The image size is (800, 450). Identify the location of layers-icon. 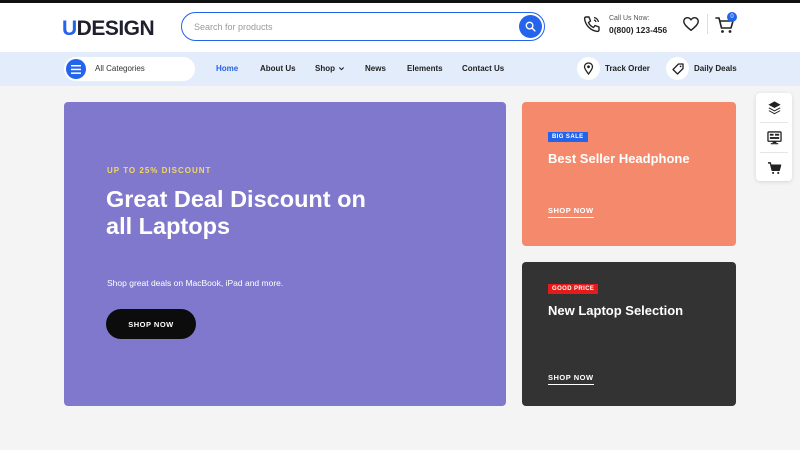
(774, 108).